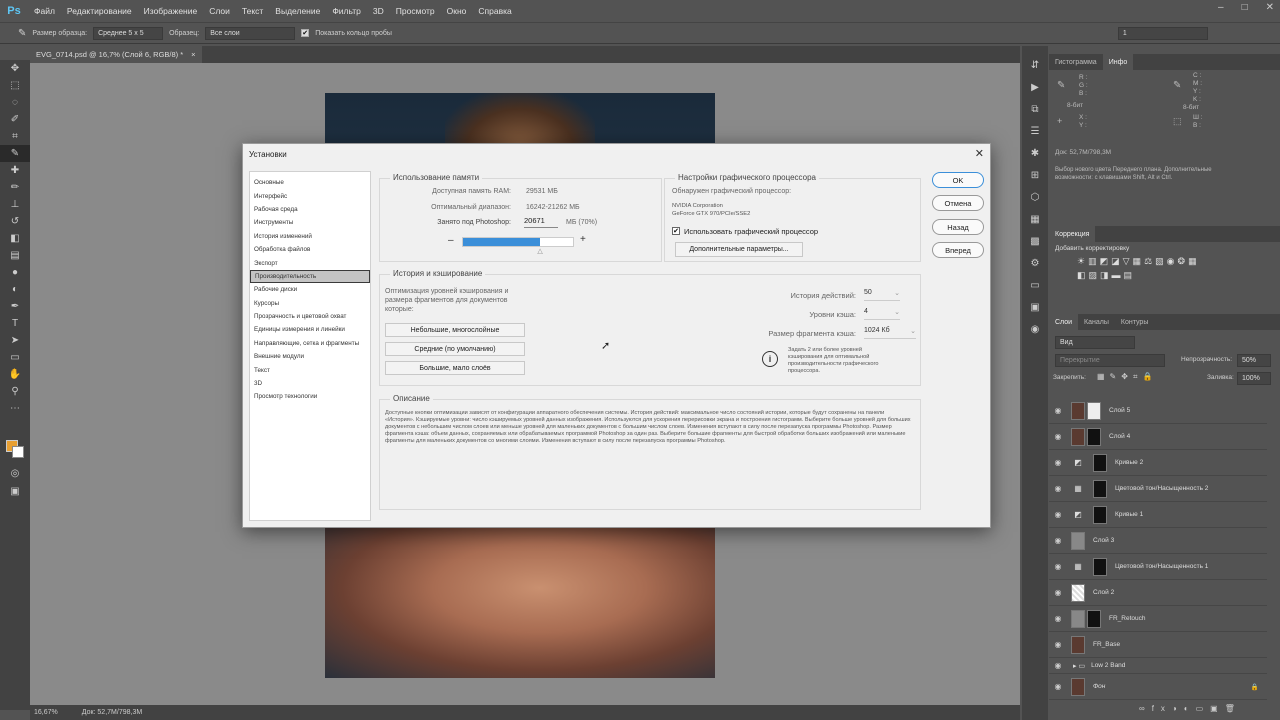 This screenshot has width=1280, height=720. I want to click on screen-mode-icon: ▣, so click(15, 491).